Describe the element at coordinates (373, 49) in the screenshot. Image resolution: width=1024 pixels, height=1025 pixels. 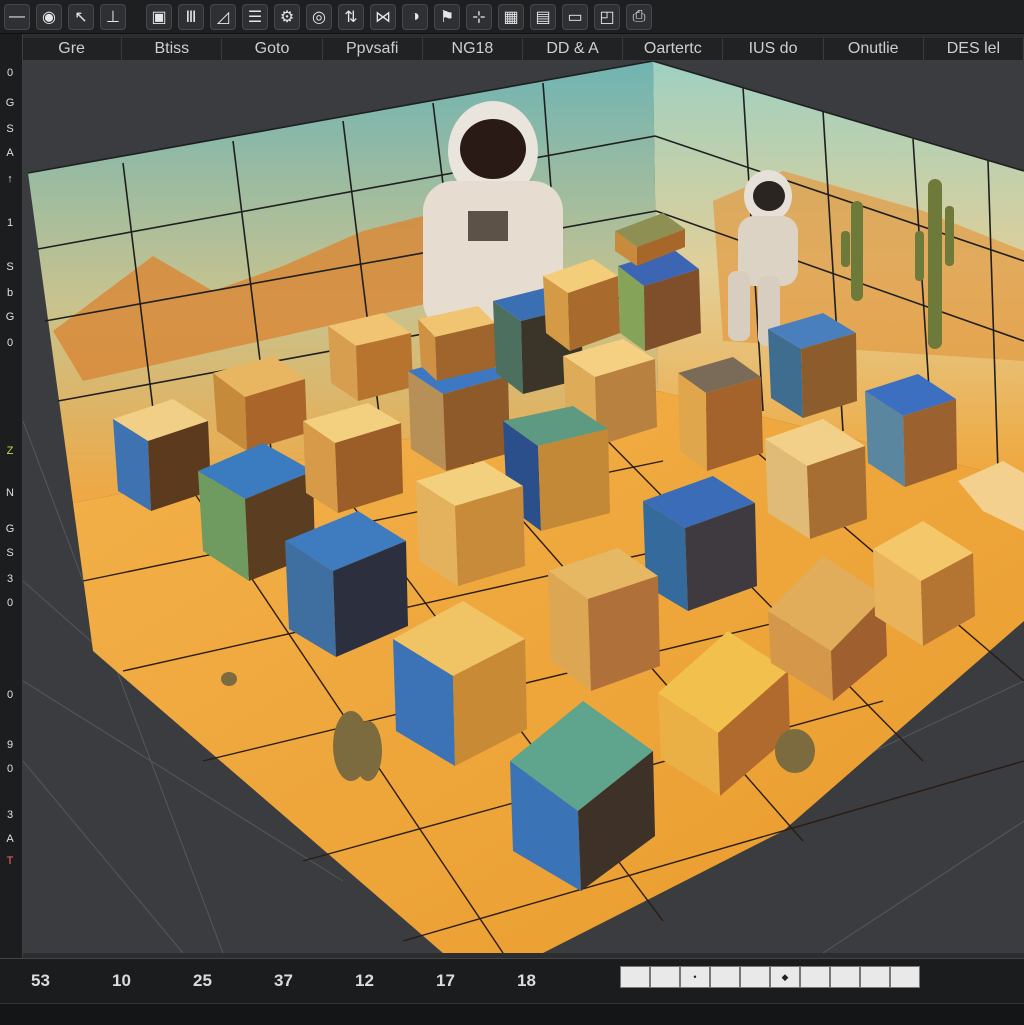
I see `menu-item-3: Ppvsafi` at that location.